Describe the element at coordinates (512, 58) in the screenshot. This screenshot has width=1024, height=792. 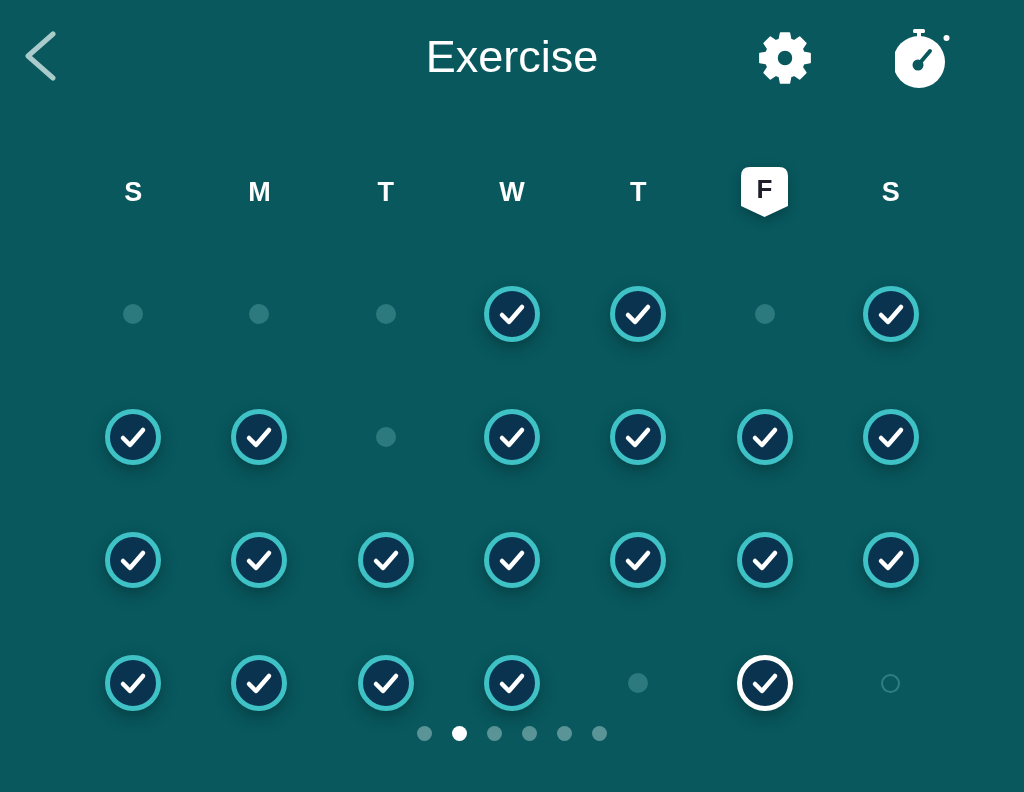
I see `screen-title: Exercise` at that location.